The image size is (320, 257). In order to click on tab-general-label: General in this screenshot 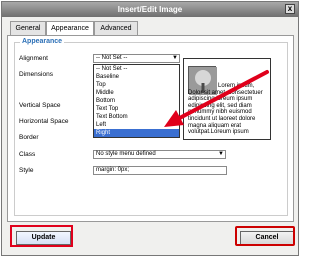, I will do `click(28, 28)`.